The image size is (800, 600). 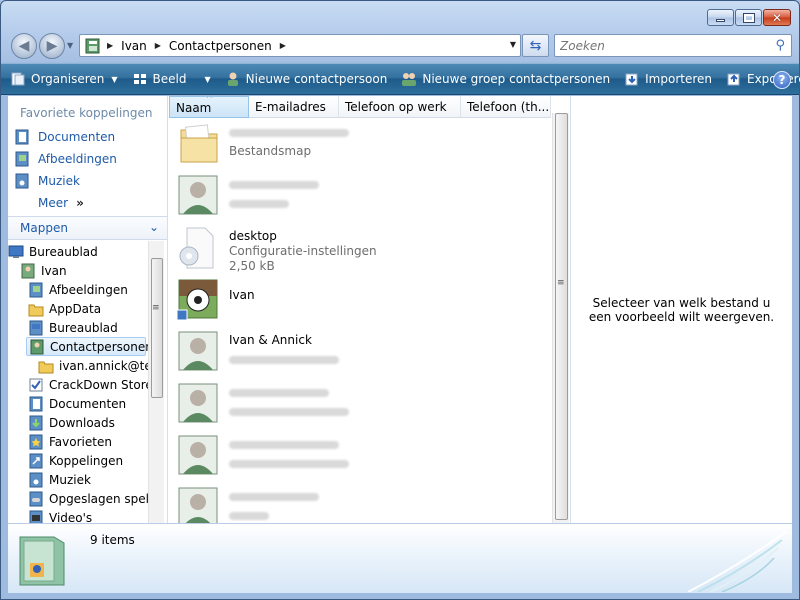 I want to click on back-button: ◀, so click(x=24, y=46).